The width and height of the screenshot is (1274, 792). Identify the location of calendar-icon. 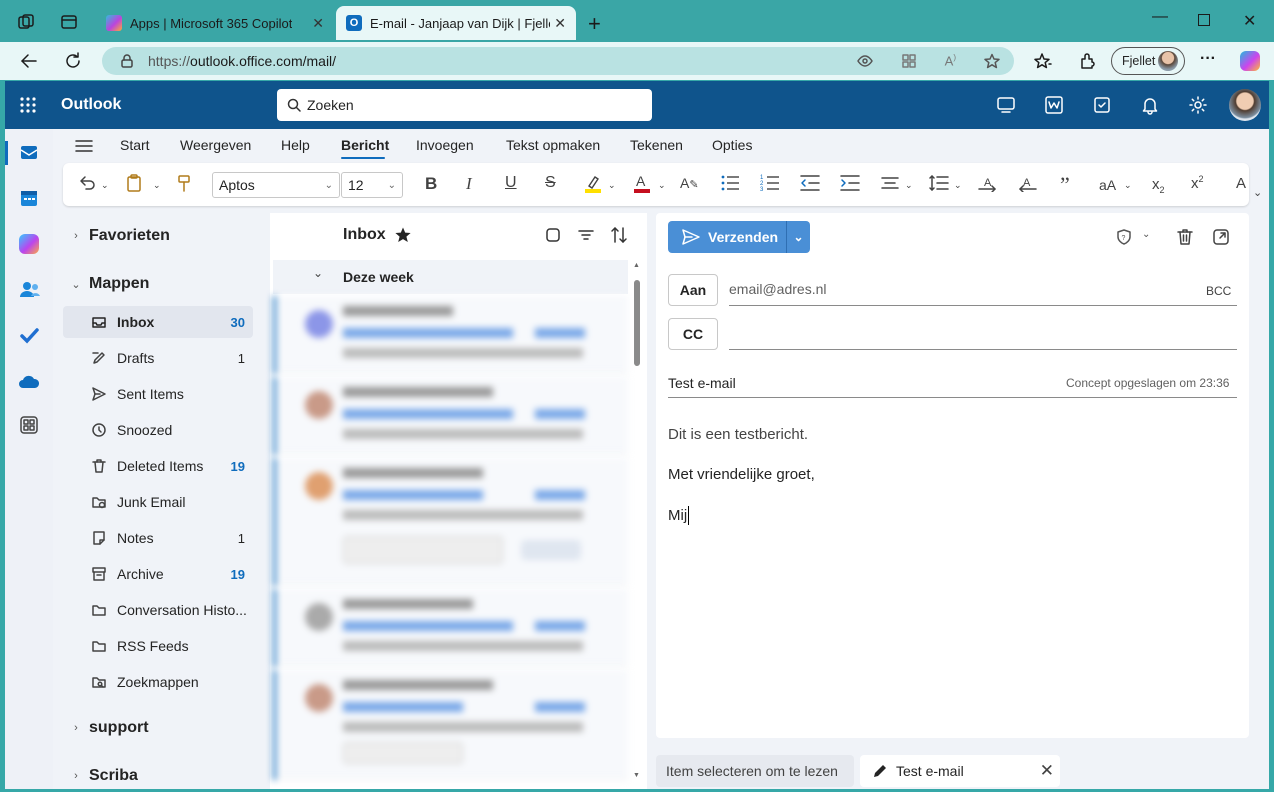
(29, 198).